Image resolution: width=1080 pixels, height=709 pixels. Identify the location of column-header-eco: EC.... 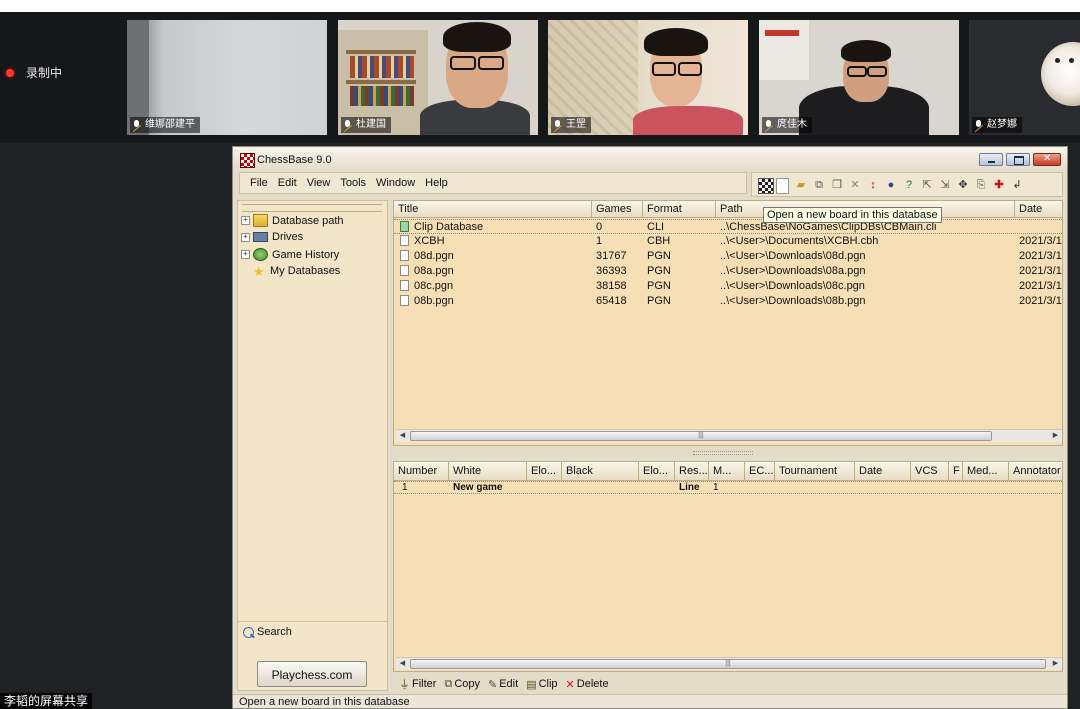
(760, 471).